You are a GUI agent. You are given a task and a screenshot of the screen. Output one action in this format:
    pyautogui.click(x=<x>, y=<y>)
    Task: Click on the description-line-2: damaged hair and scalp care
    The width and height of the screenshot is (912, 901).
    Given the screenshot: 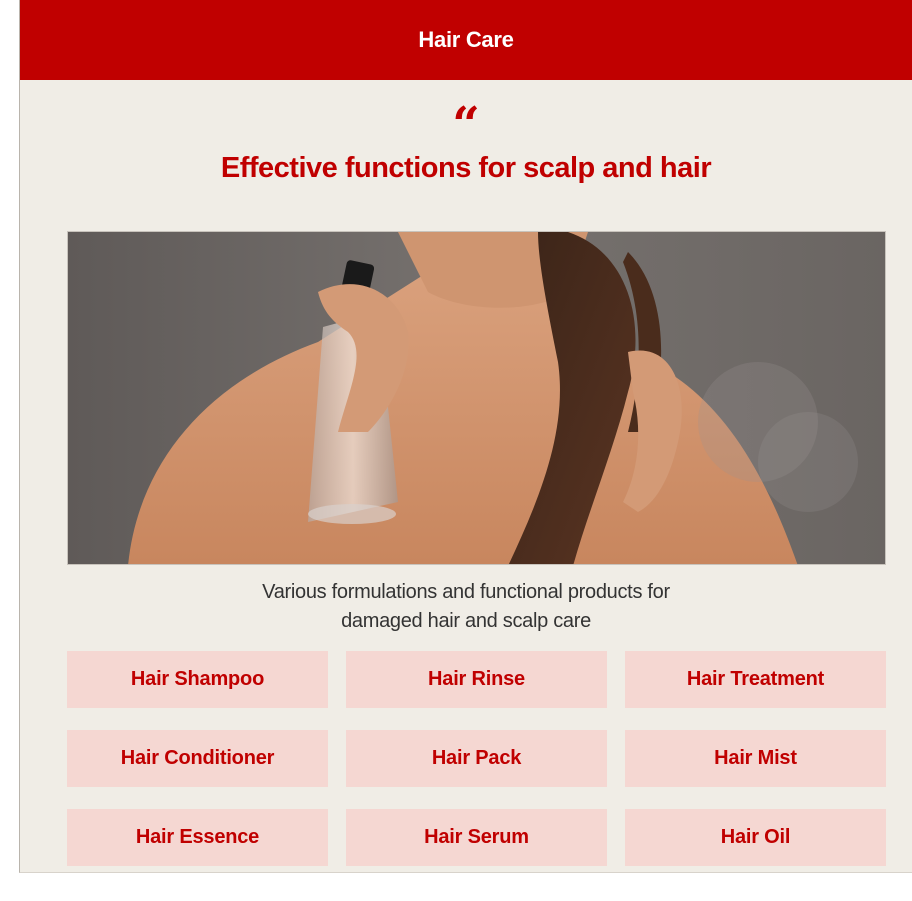 What is the action you would take?
    pyautogui.click(x=466, y=621)
    